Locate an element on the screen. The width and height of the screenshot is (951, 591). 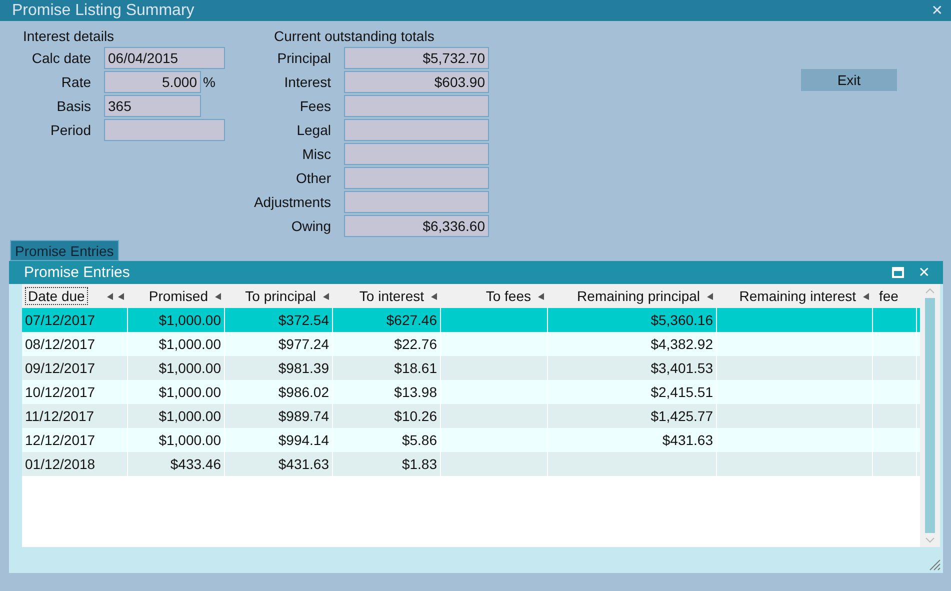
input-field: 365 is located at coordinates (152, 106).